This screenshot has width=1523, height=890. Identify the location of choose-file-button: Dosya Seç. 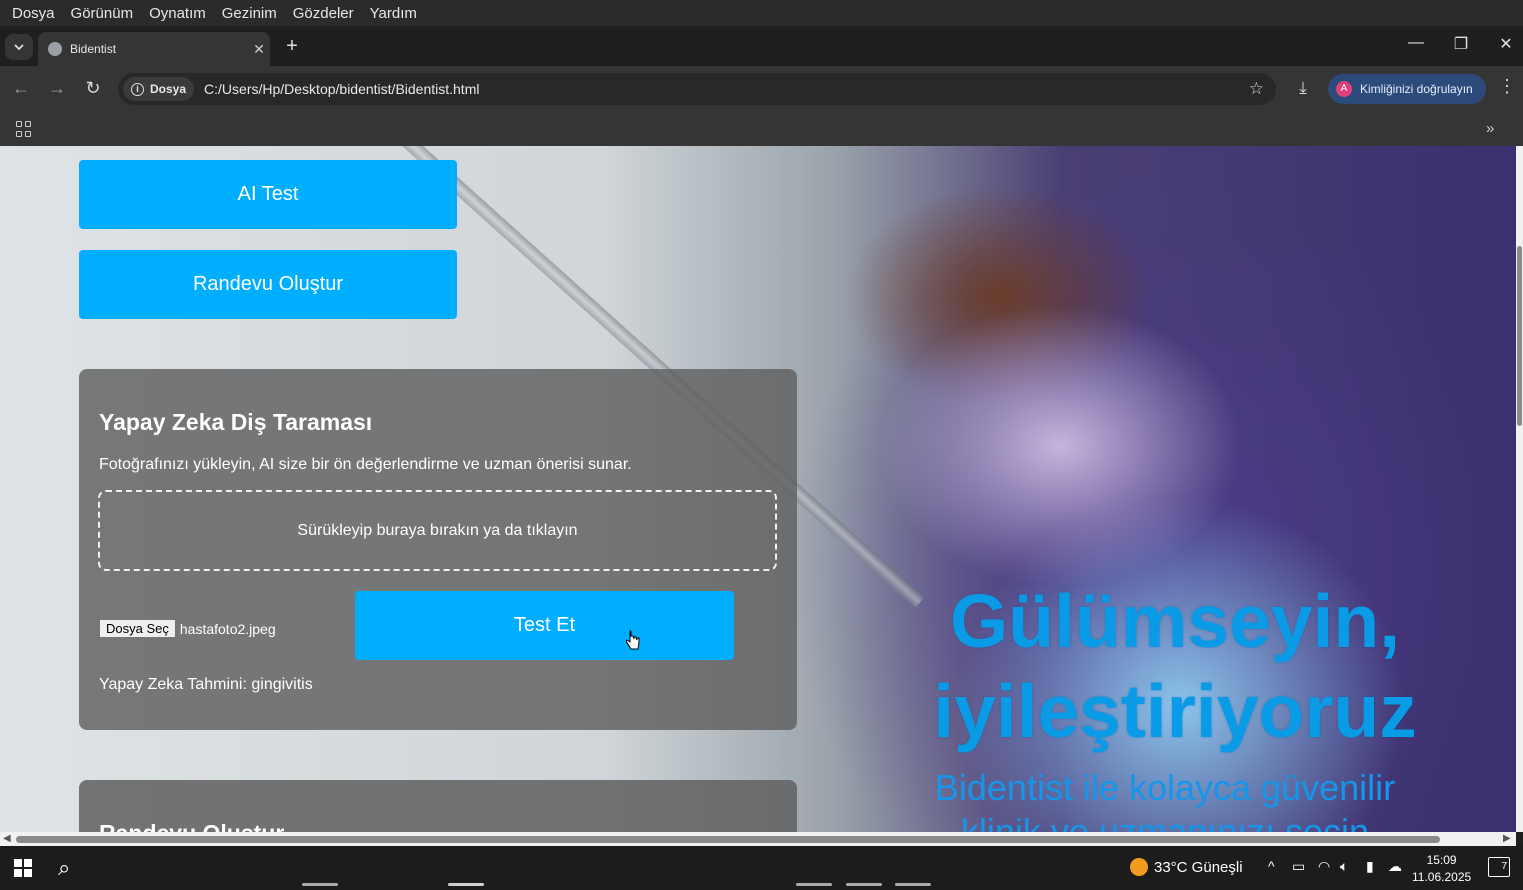
(137, 628).